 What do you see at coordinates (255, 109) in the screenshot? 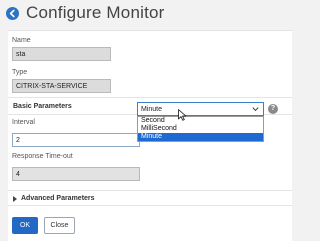
I see `chevron-down-icon` at bounding box center [255, 109].